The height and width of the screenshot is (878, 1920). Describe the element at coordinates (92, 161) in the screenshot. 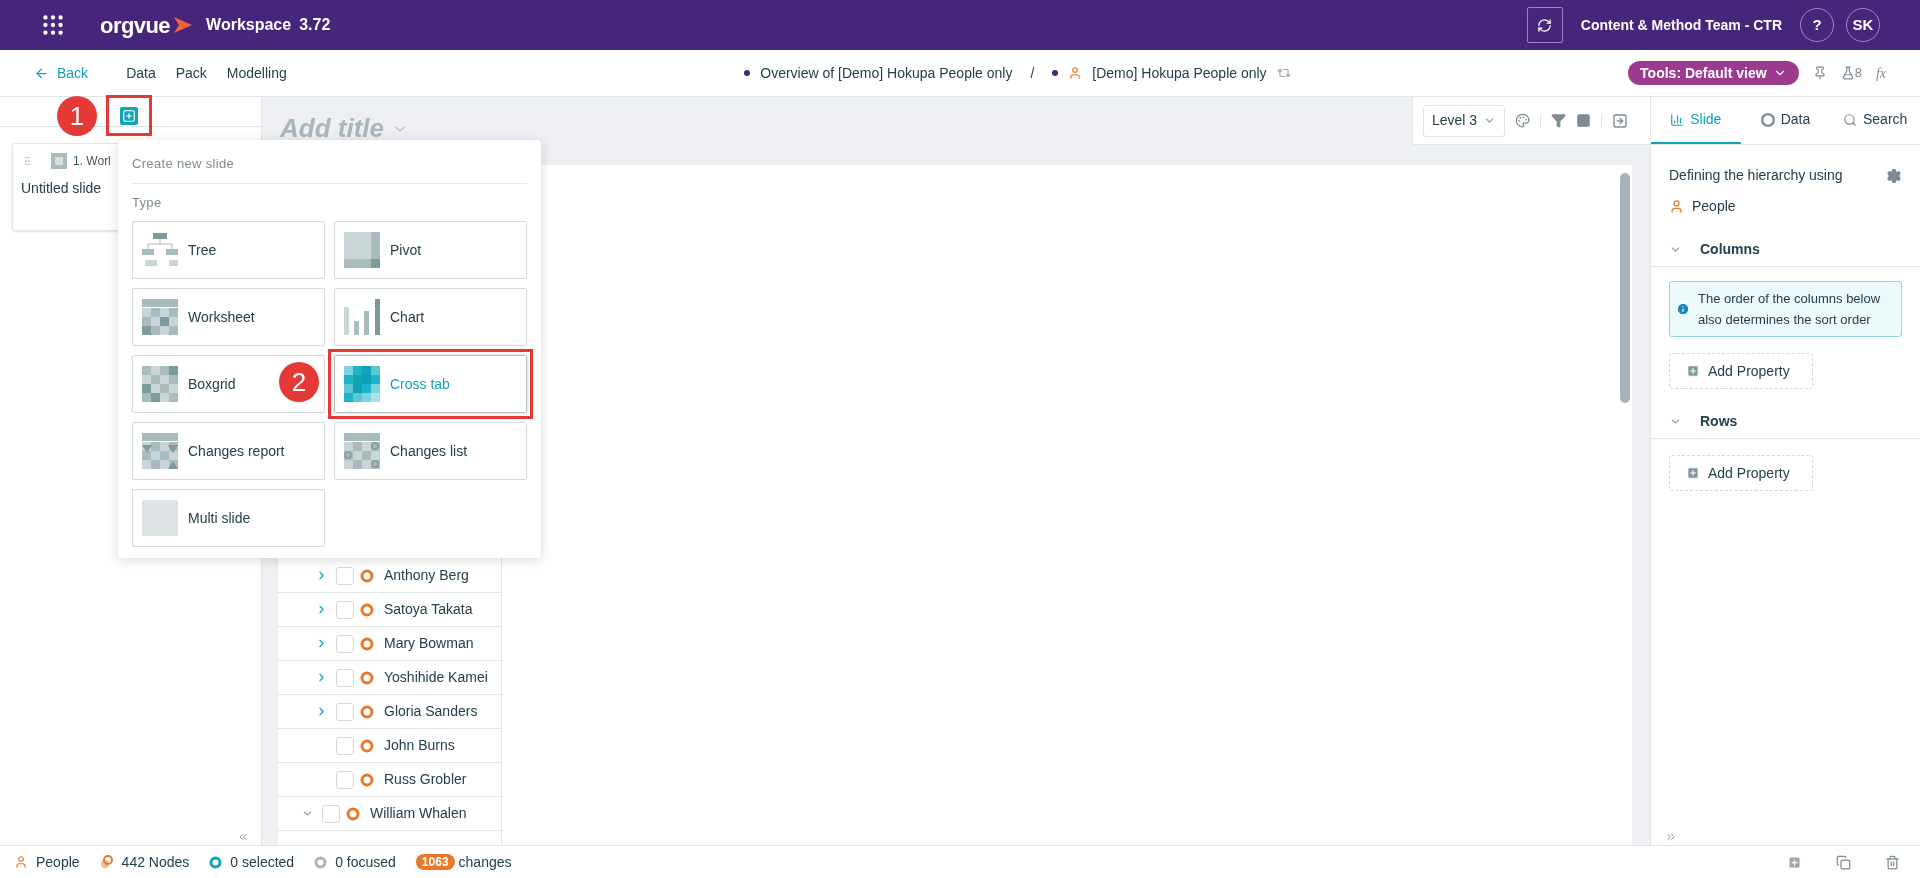

I see `slide-number: 1. Worl` at that location.